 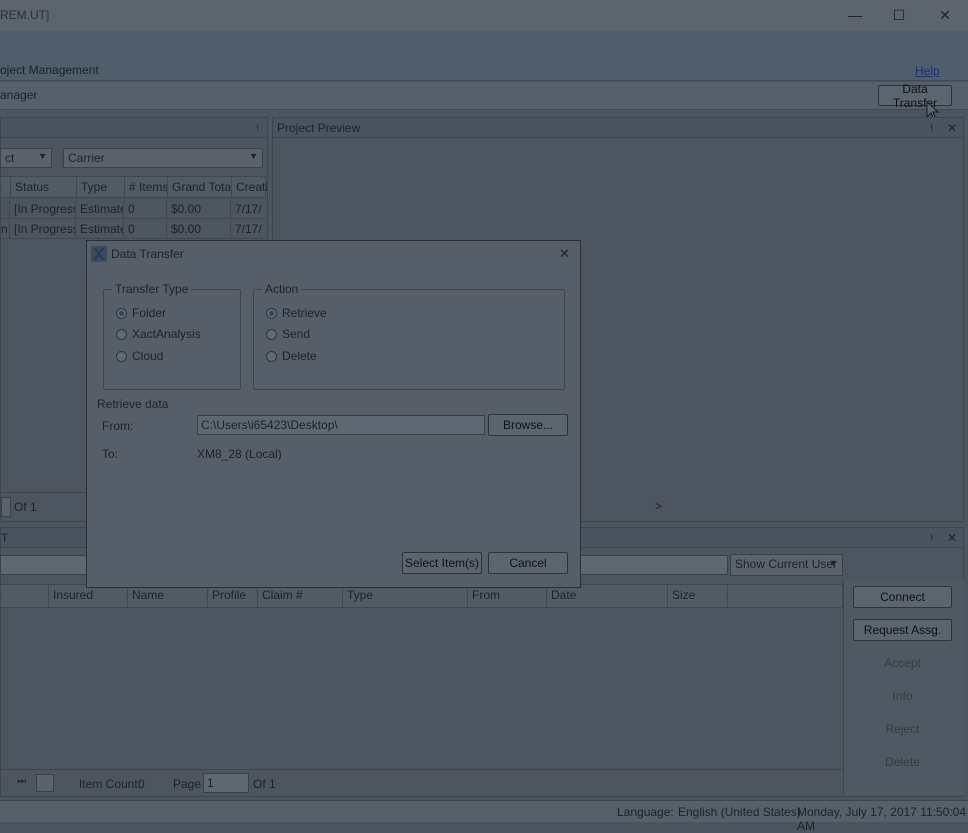 What do you see at coordinates (902, 663) in the screenshot?
I see `accept-button: Accept` at bounding box center [902, 663].